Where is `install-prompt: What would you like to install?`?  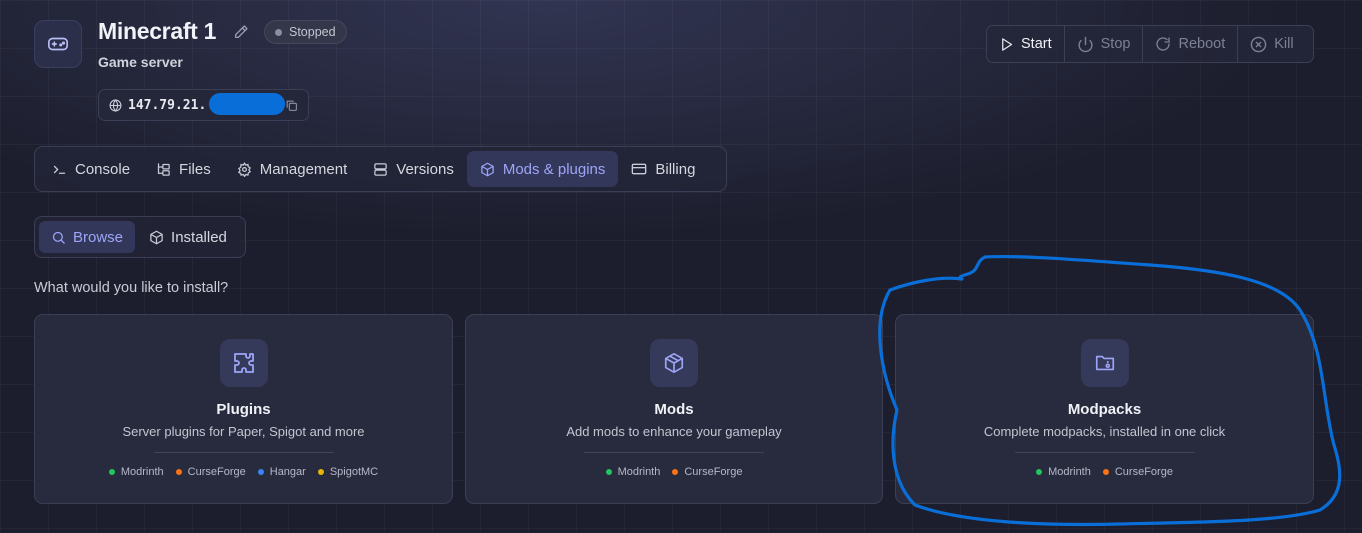
install-prompt: What would you like to install? is located at coordinates (131, 288).